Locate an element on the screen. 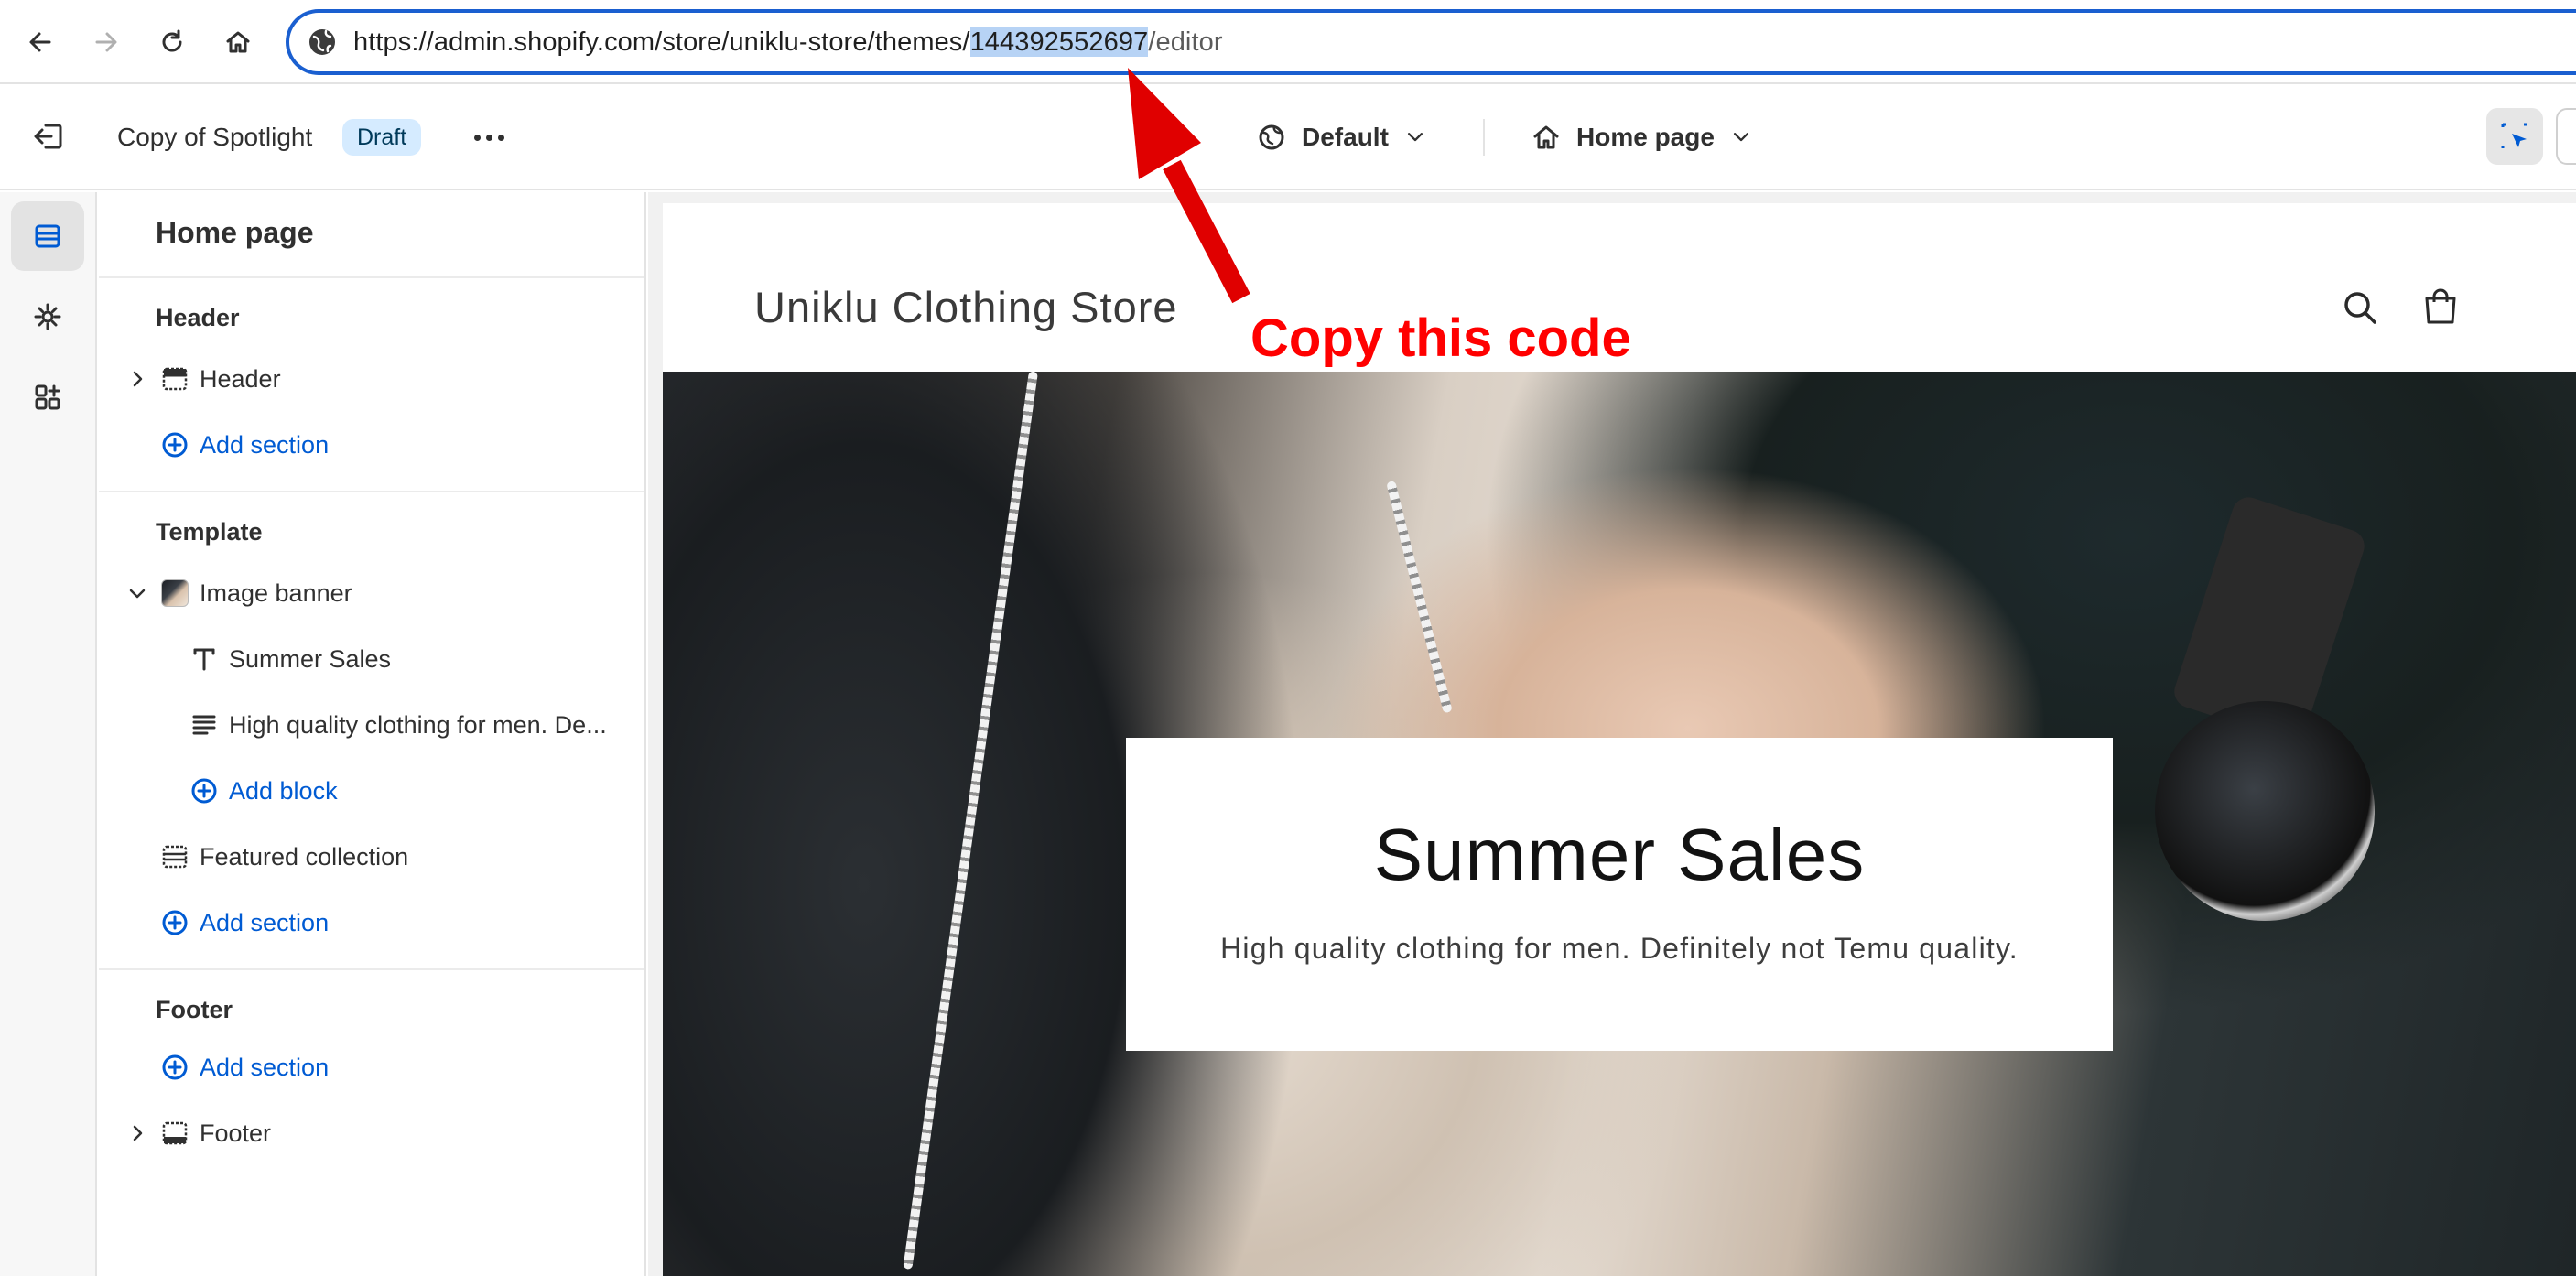  cursor-select-icon is located at coordinates (2514, 136).